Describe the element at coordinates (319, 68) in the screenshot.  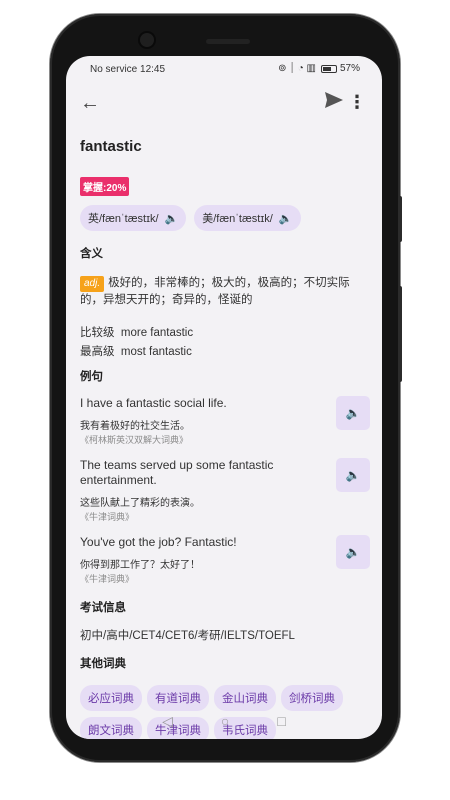
I see `status-icons: ⊚ ⏐ ◔ ▥ 57%` at that location.